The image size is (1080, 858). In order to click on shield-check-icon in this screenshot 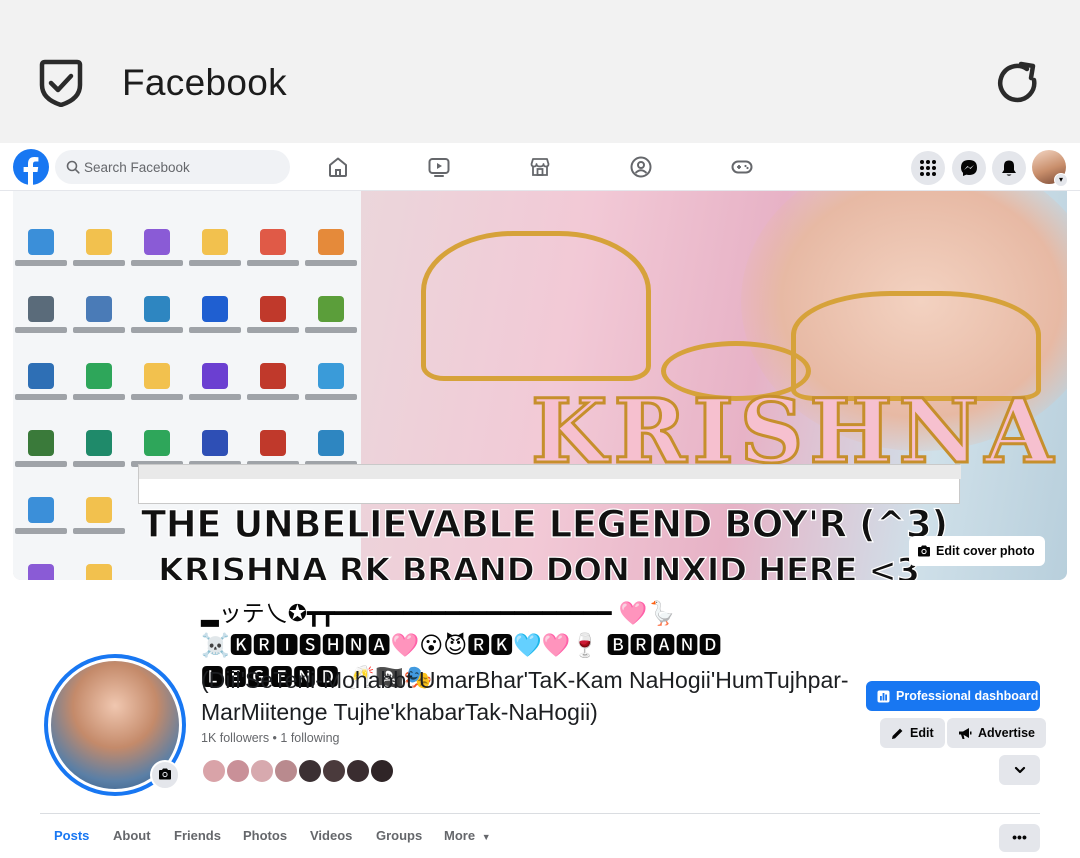, I will do `click(61, 83)`.